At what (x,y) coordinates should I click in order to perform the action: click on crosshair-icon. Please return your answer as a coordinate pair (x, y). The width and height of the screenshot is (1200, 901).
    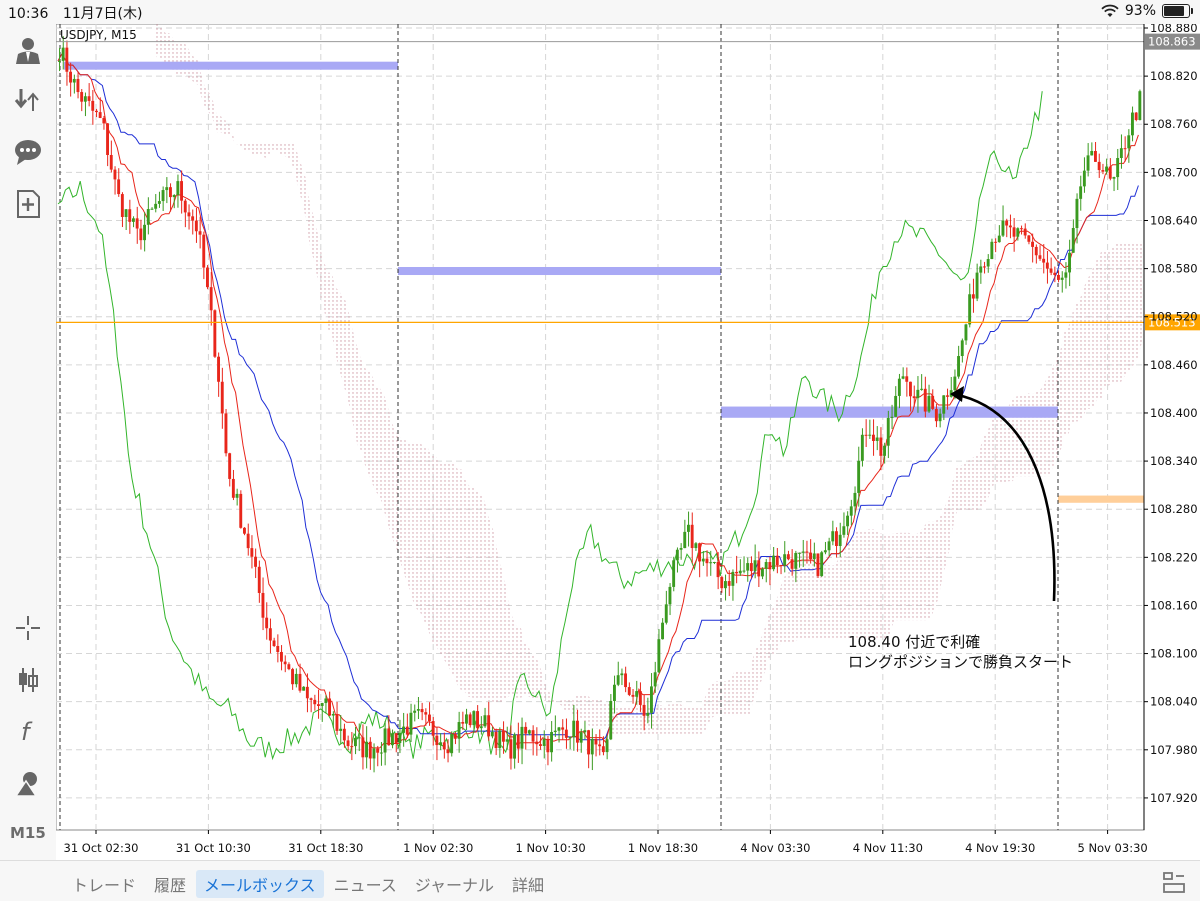
    Looking at the image, I should click on (28, 628).